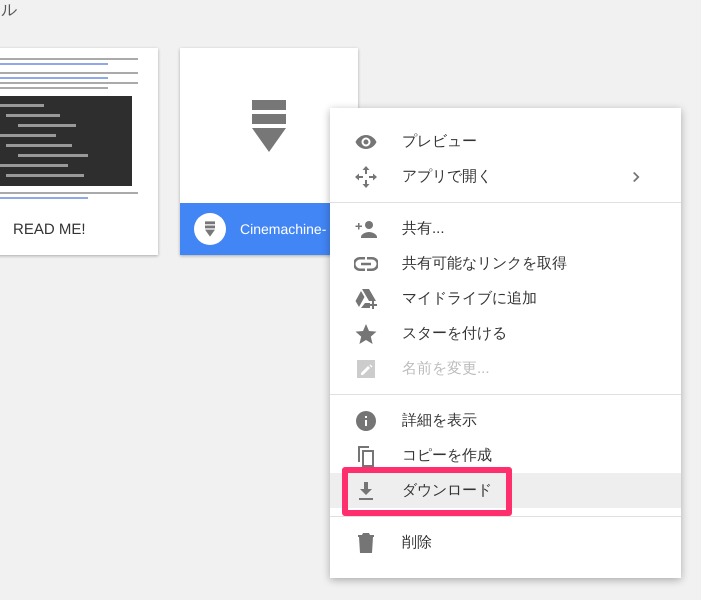 The height and width of the screenshot is (600, 701). What do you see at coordinates (505, 420) in the screenshot?
I see `menu-item: 詳細を表示` at bounding box center [505, 420].